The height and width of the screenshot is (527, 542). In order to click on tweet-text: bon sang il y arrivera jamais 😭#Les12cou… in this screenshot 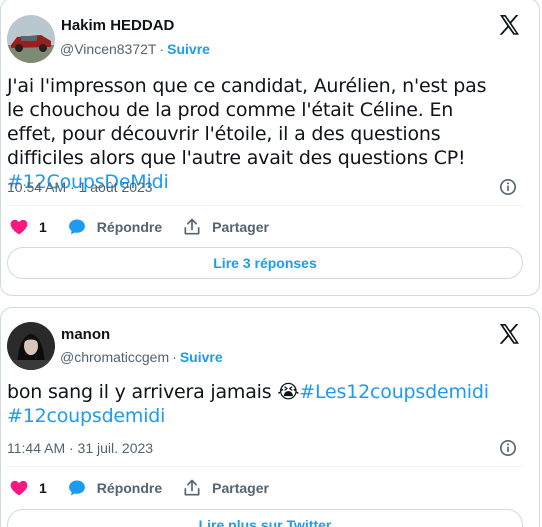, I will do `click(257, 404)`.